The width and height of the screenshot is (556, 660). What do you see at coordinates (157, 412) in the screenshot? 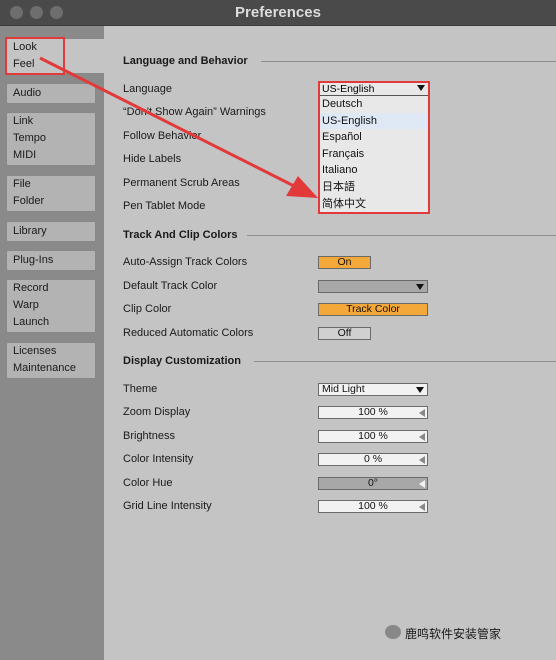
I see `zoom-display-label: Zoom Display` at bounding box center [157, 412].